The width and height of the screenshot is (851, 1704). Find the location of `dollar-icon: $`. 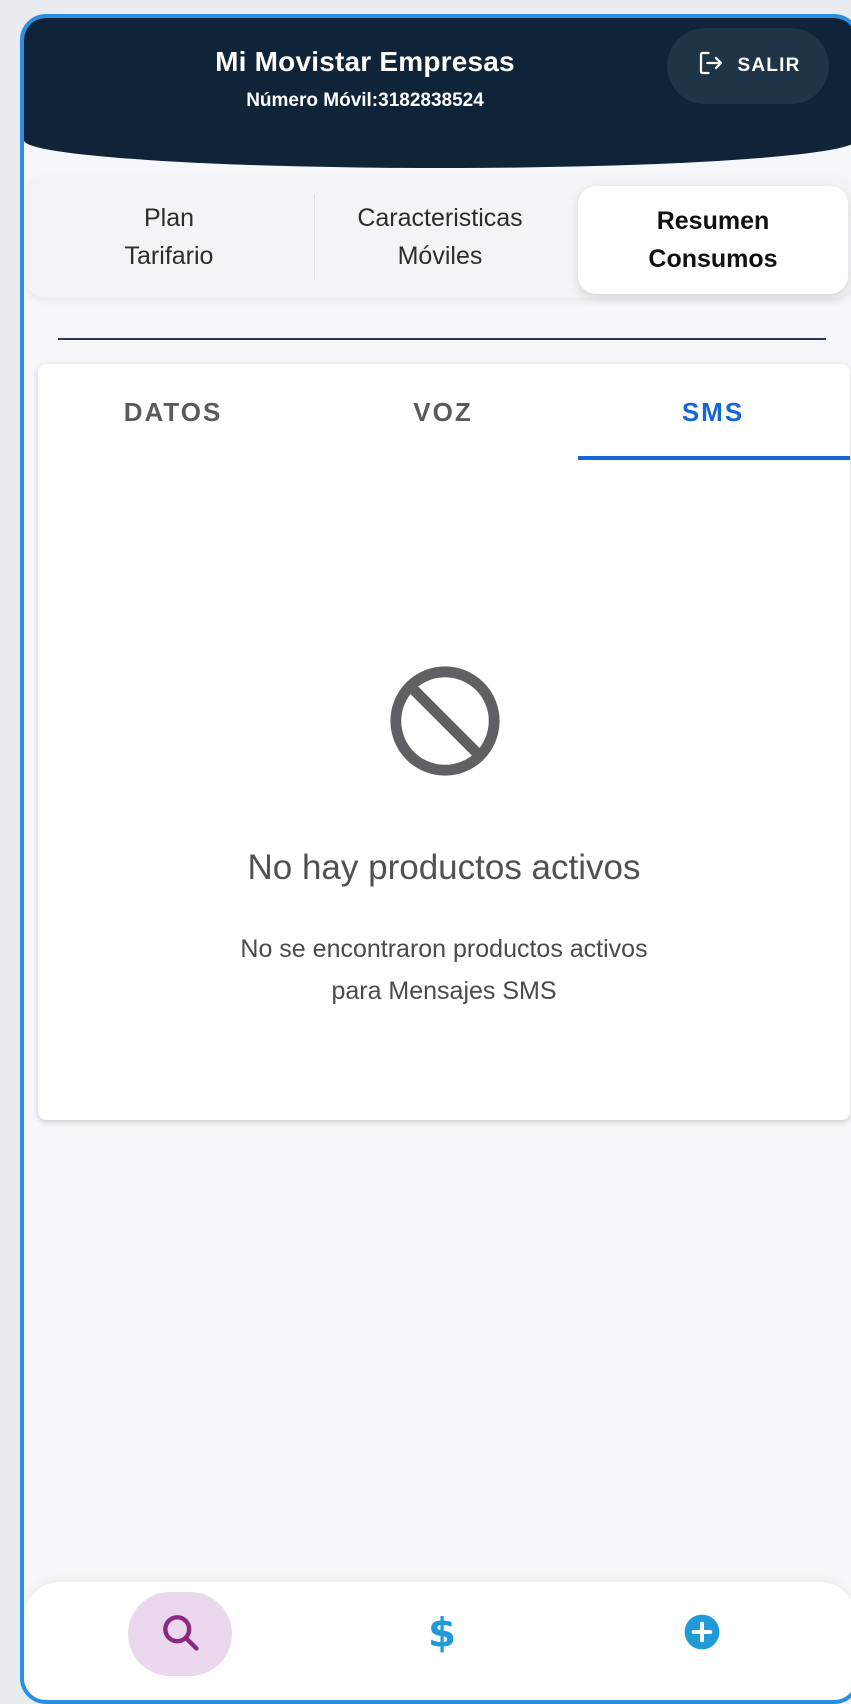

dollar-icon: $ is located at coordinates (442, 1634).